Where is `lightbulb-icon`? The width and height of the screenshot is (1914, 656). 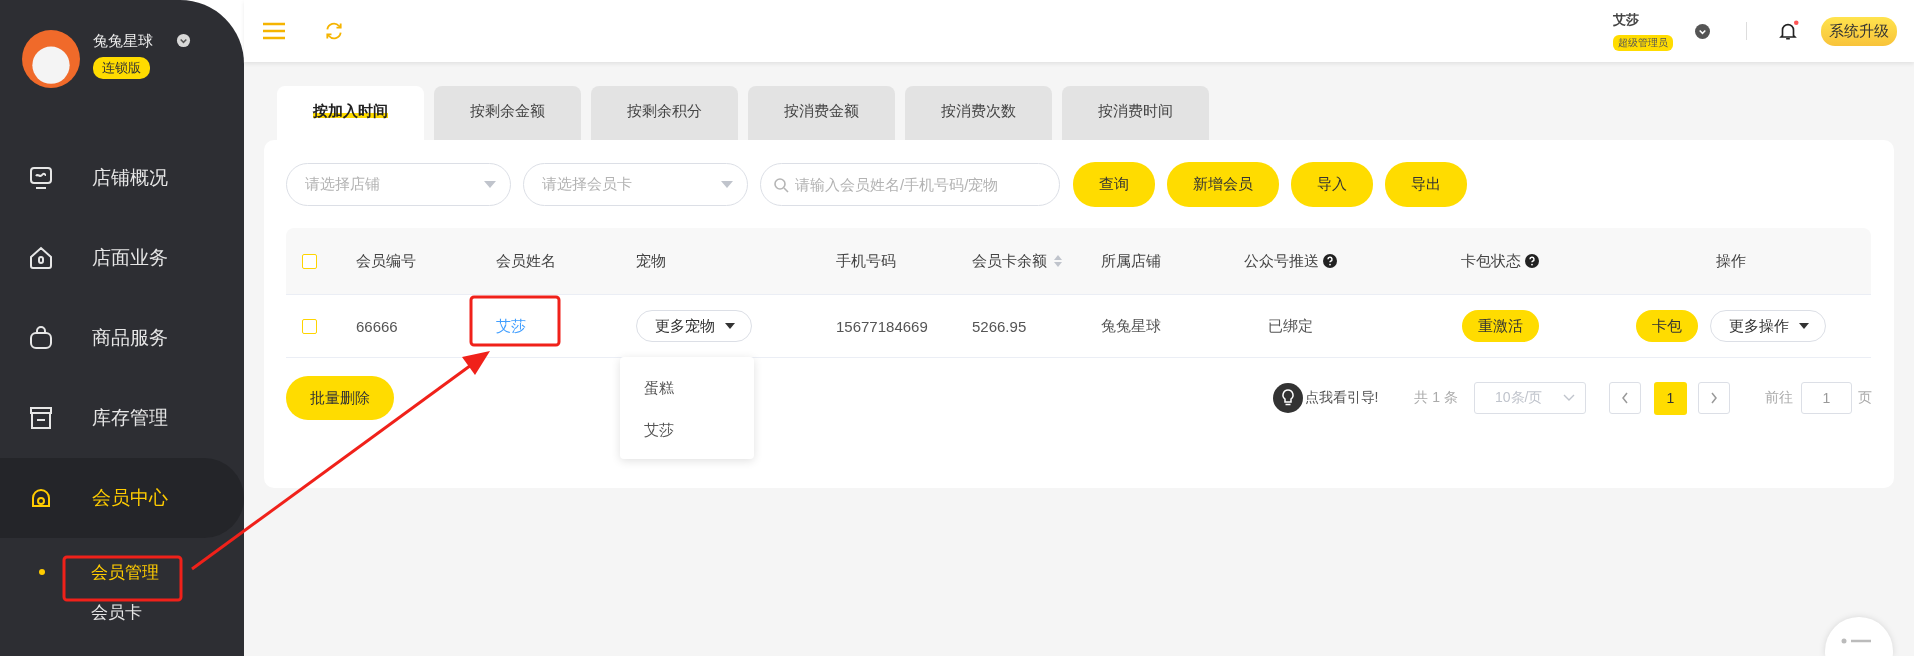 lightbulb-icon is located at coordinates (1287, 398).